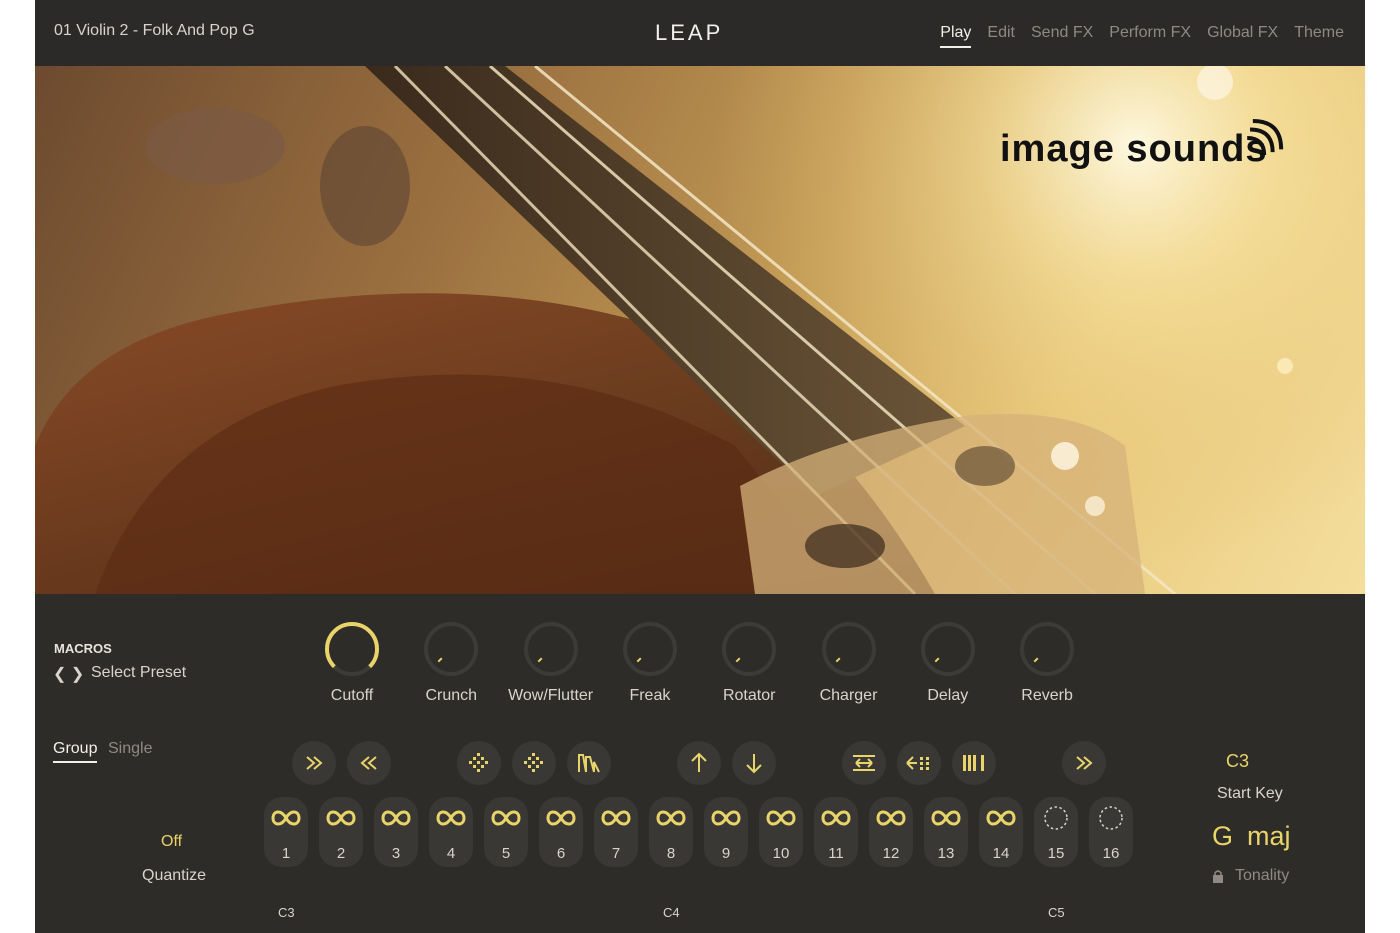  I want to click on envelope-icon, so click(589, 763).